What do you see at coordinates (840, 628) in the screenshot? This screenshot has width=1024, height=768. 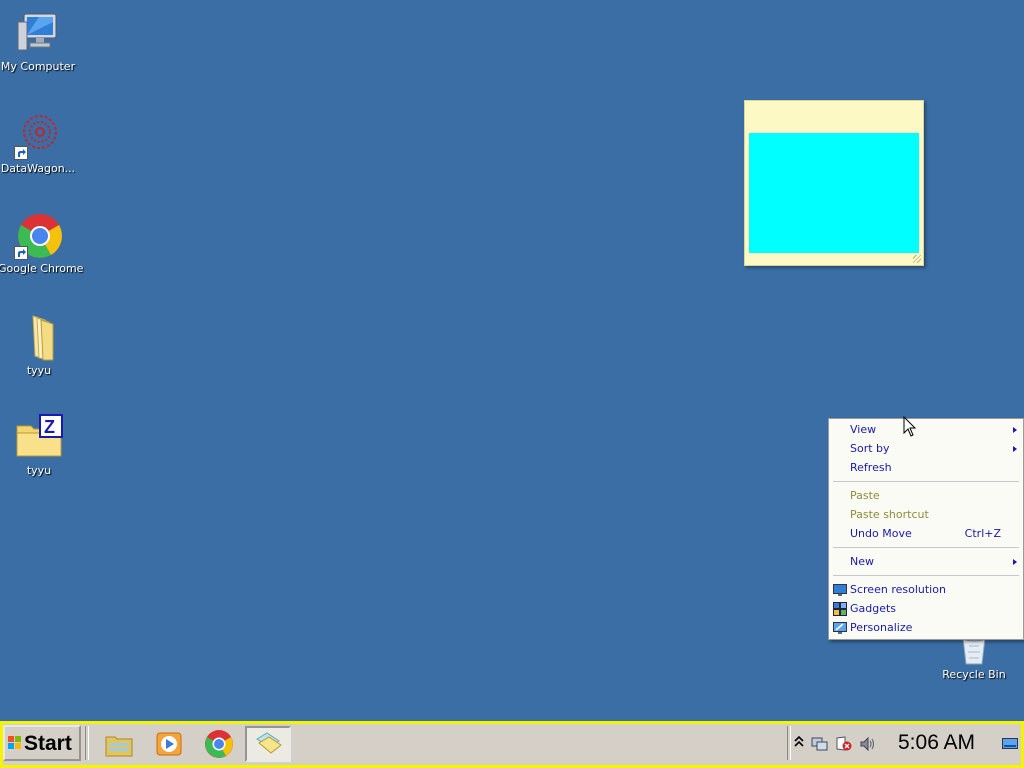 I see `personalize-icon` at bounding box center [840, 628].